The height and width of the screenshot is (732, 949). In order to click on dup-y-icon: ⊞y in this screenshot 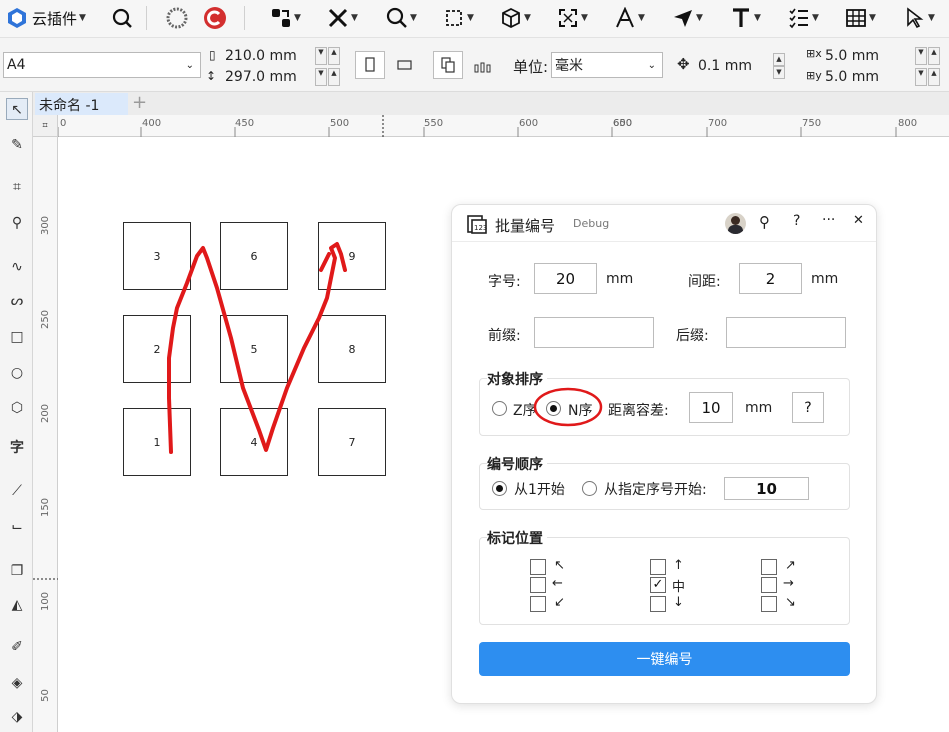, I will do `click(814, 75)`.